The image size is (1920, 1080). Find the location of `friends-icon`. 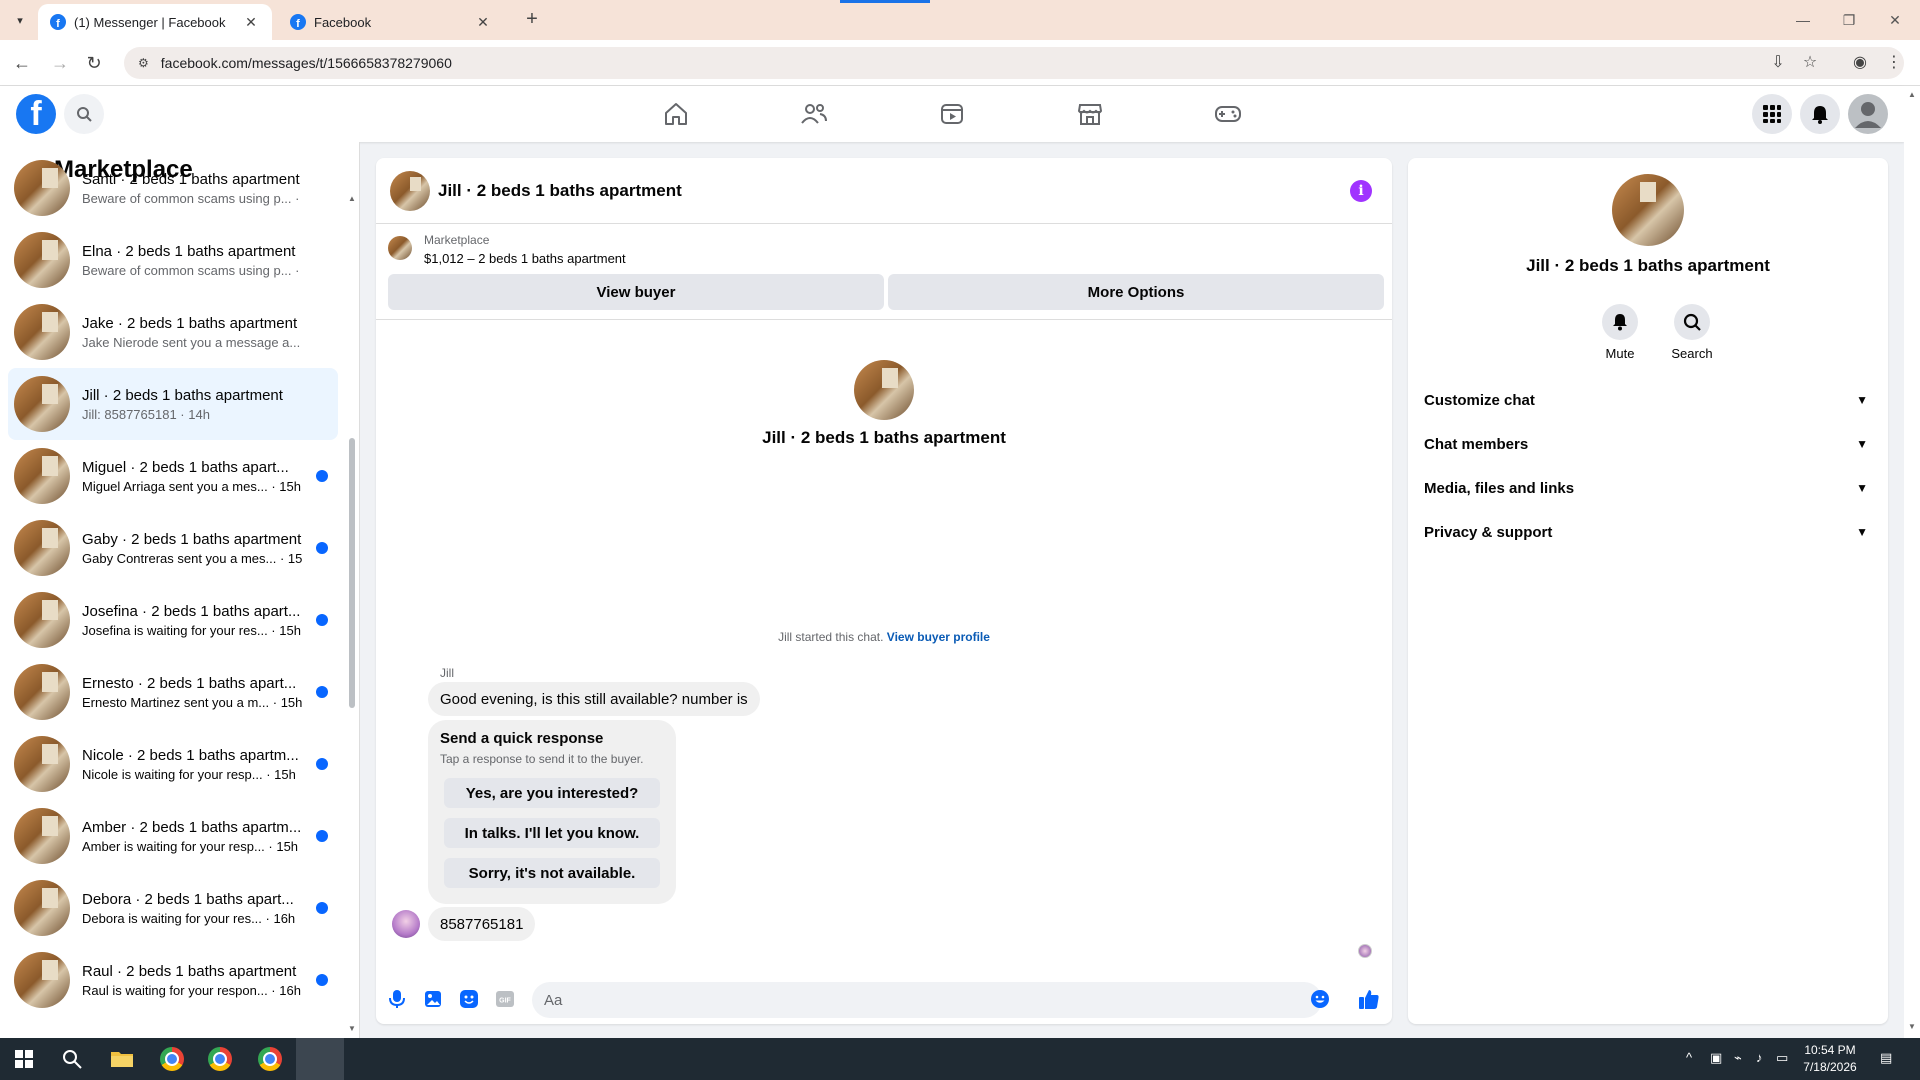

friends-icon is located at coordinates (814, 114).